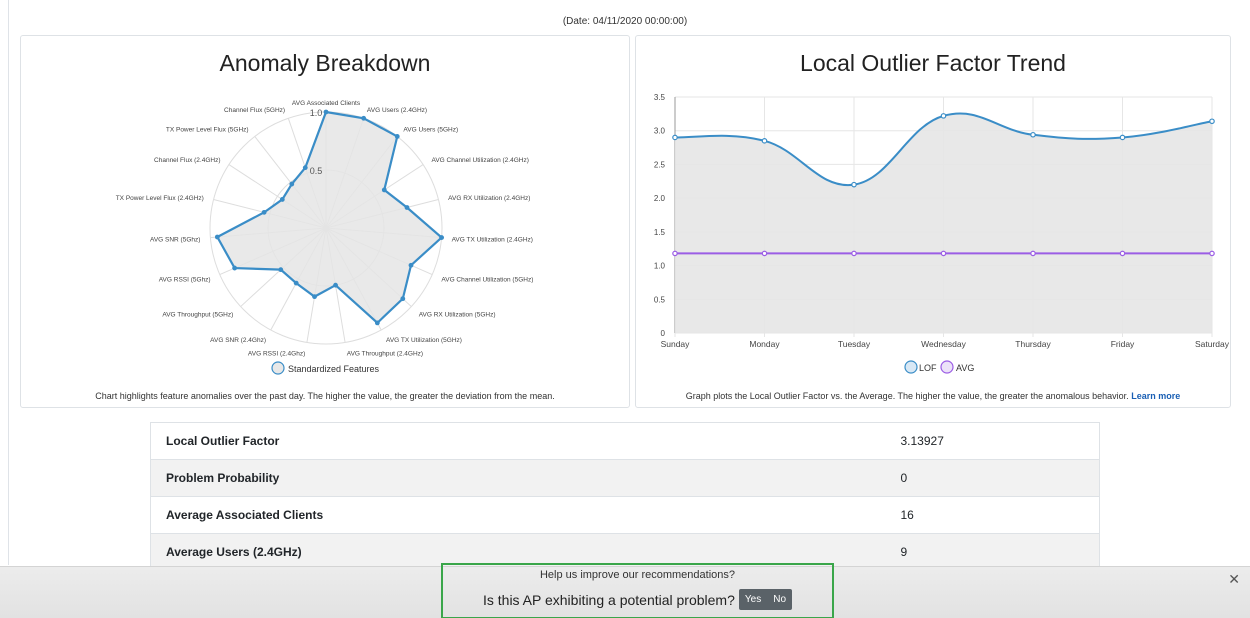 The width and height of the screenshot is (1250, 618). Describe the element at coordinates (238, 340) in the screenshot. I see `radar-category-label: AVG SNR (2.4Ghz)` at that location.